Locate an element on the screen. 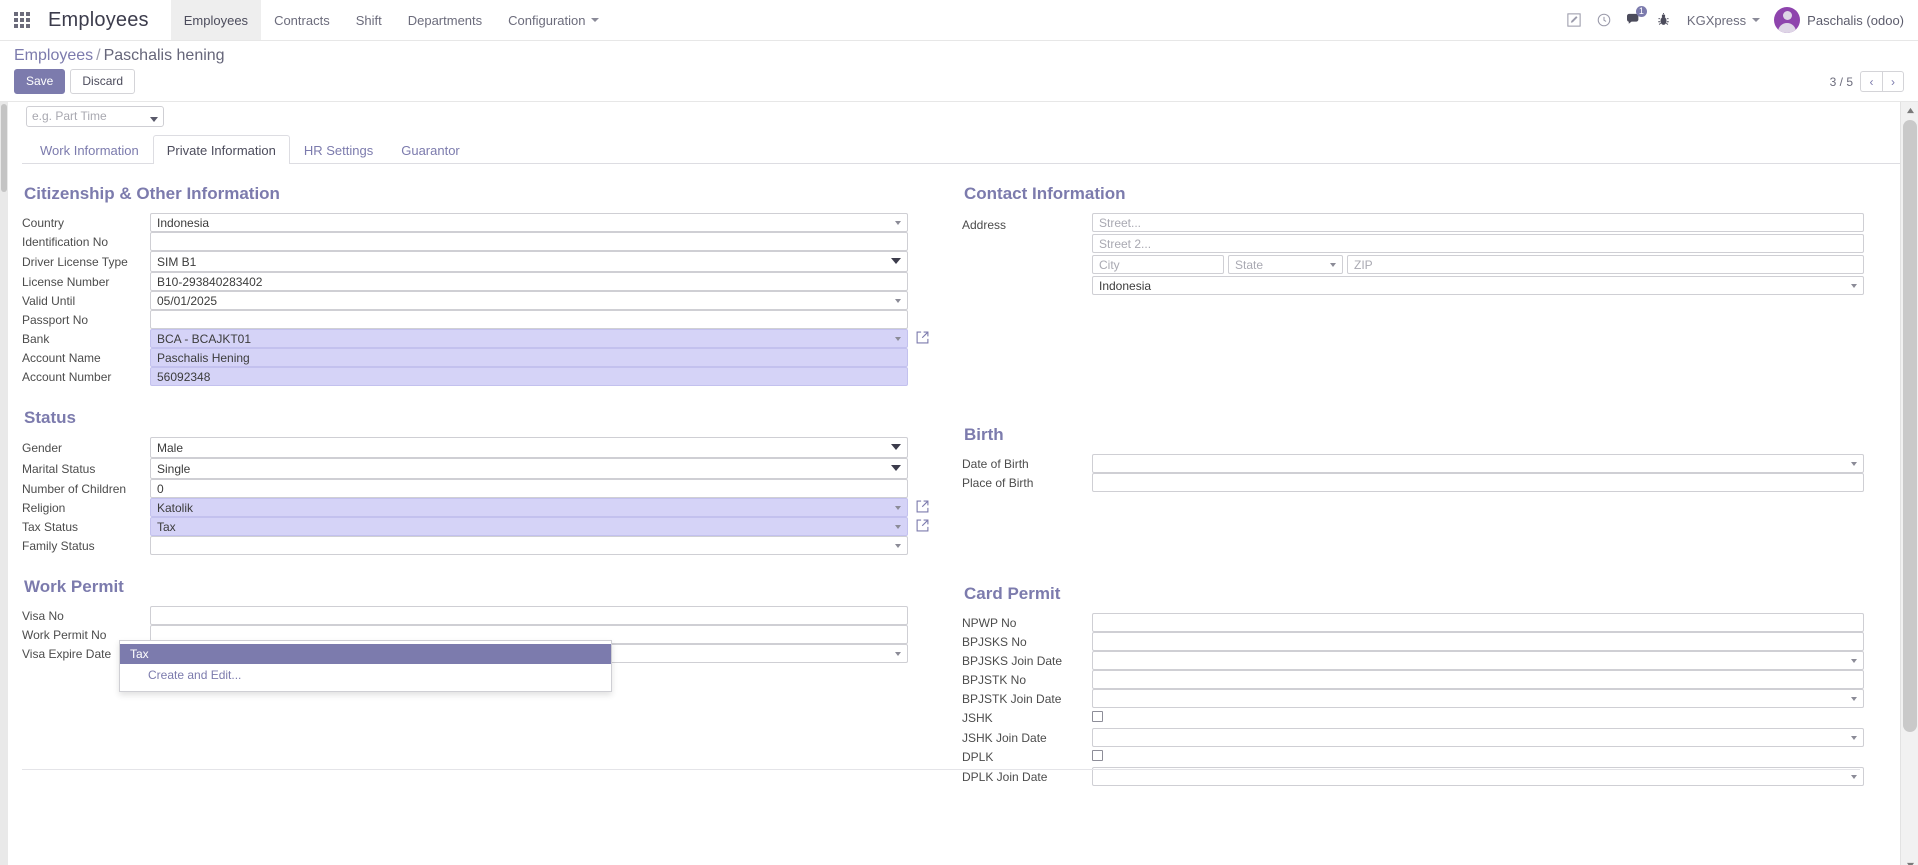 The image size is (1918, 865). place-of-birth-input is located at coordinates (1478, 482).